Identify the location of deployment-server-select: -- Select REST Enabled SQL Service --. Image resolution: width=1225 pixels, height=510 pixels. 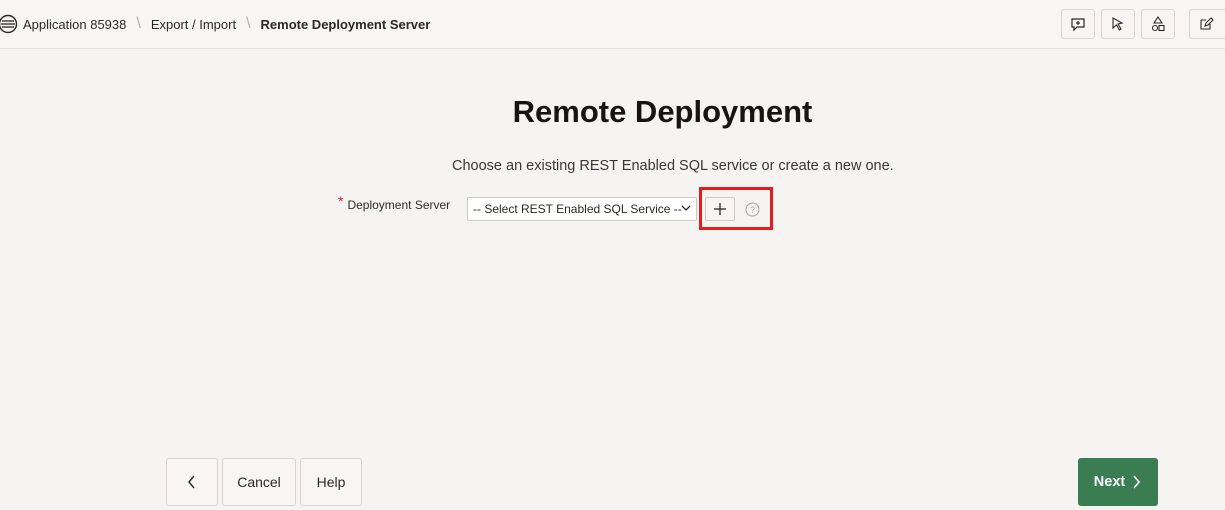
(582, 209).